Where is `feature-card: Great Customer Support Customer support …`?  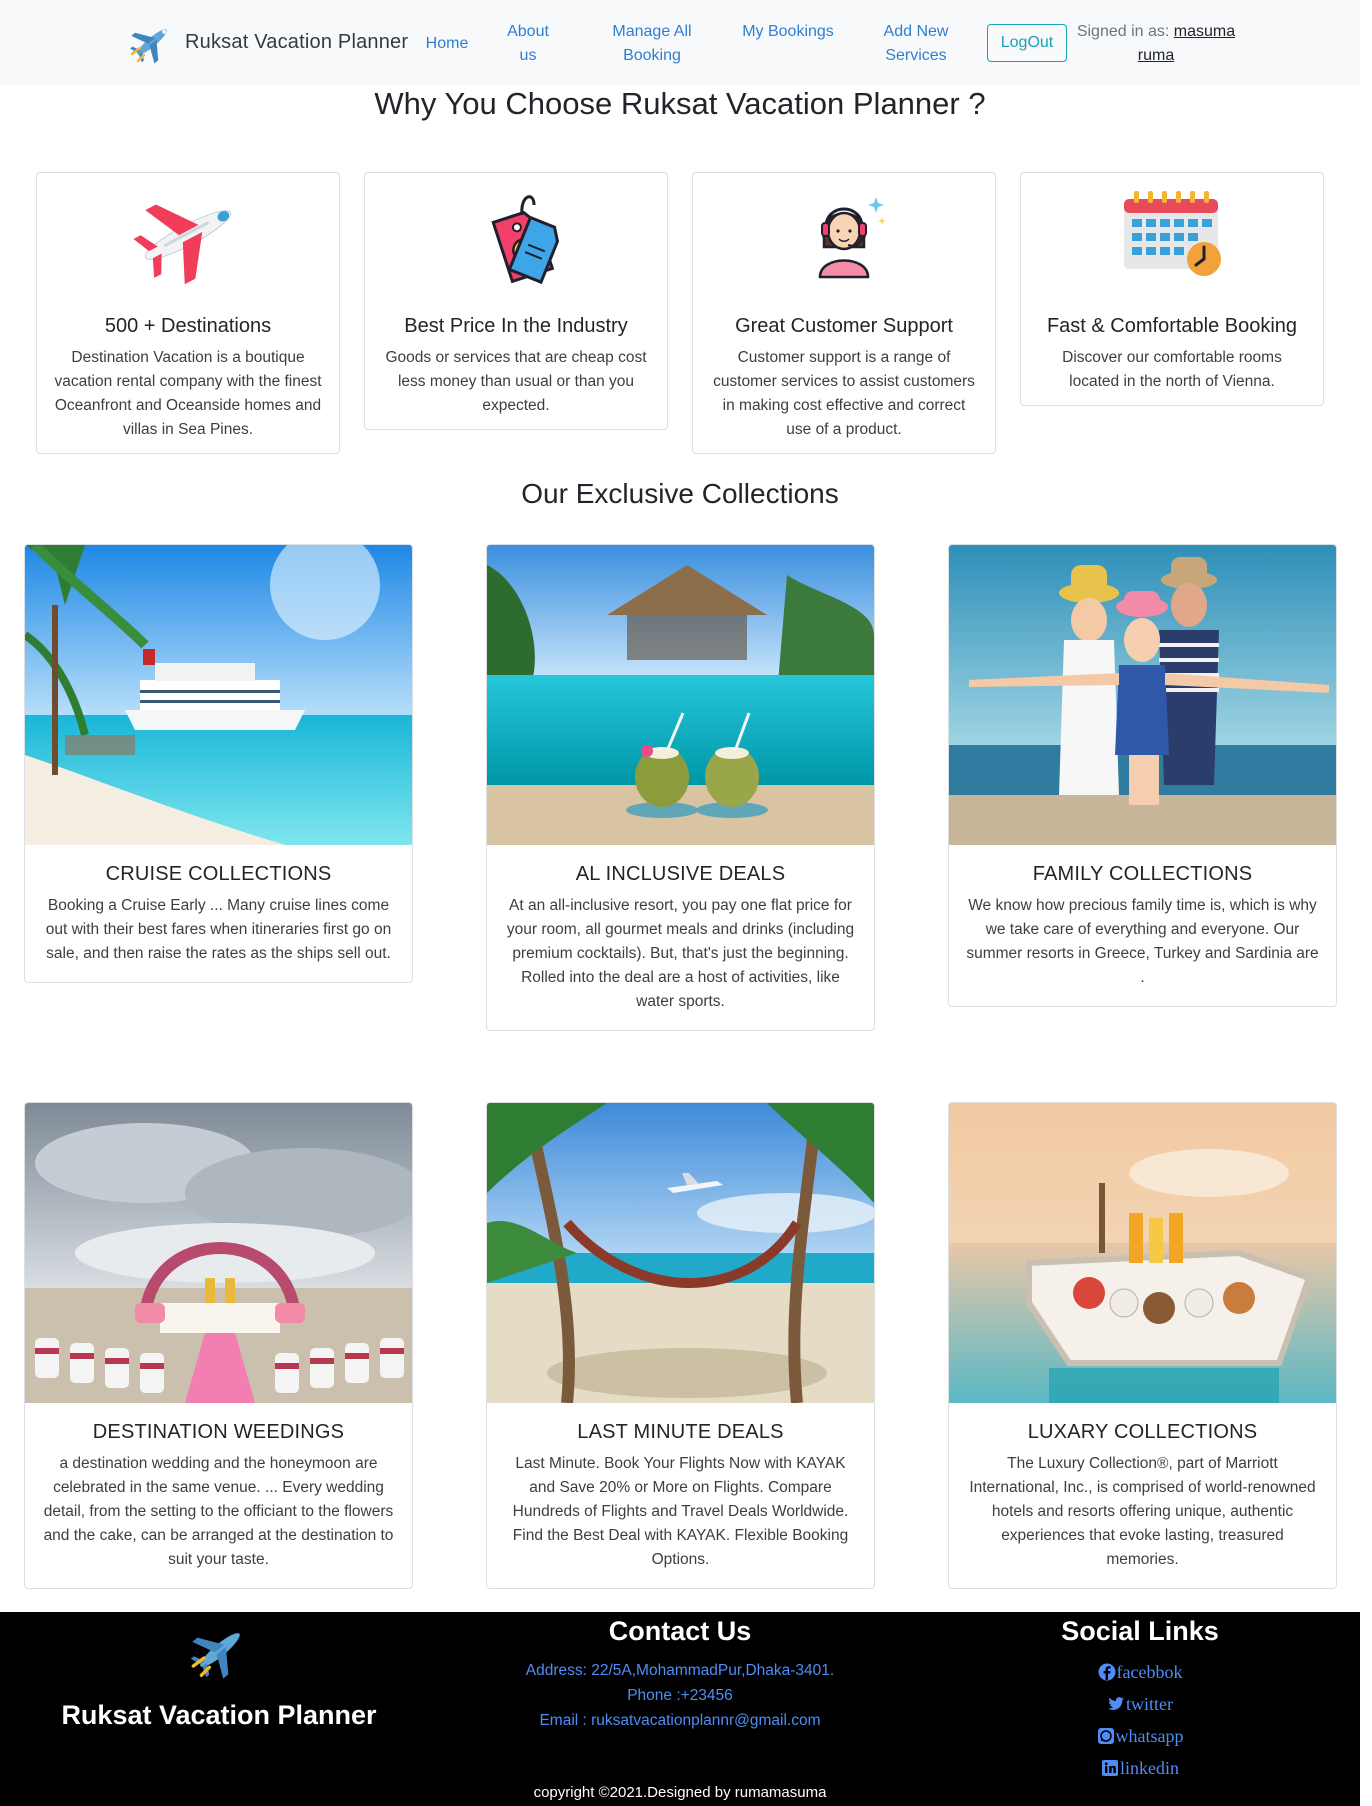
feature-card: Great Customer Support Customer support … is located at coordinates (844, 313).